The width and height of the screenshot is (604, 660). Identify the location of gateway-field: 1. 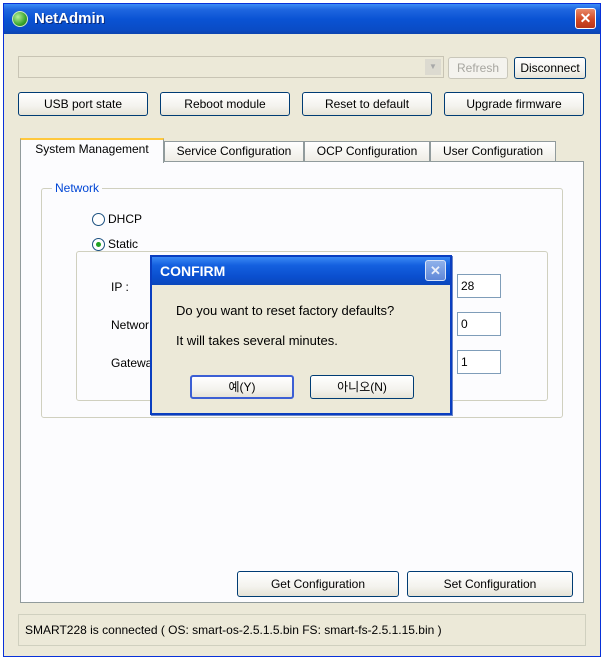
(479, 362).